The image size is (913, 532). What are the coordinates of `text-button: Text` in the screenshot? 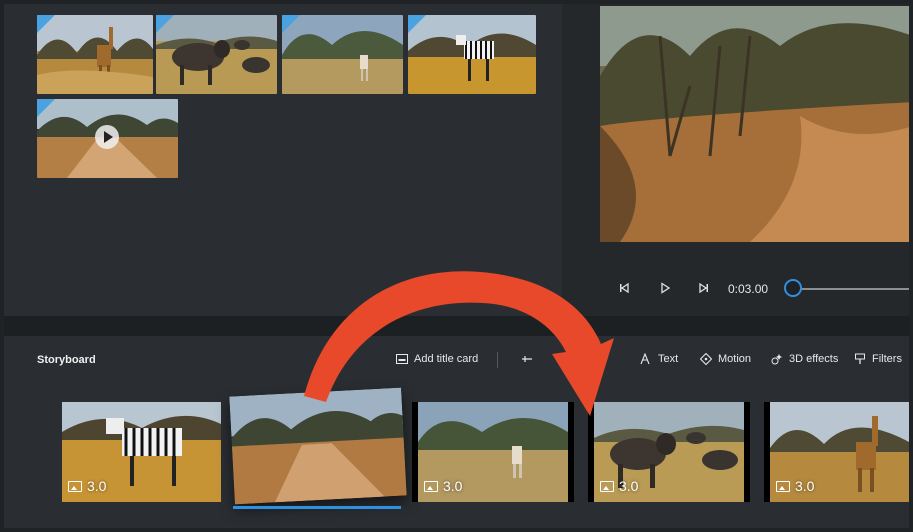 It's located at (659, 358).